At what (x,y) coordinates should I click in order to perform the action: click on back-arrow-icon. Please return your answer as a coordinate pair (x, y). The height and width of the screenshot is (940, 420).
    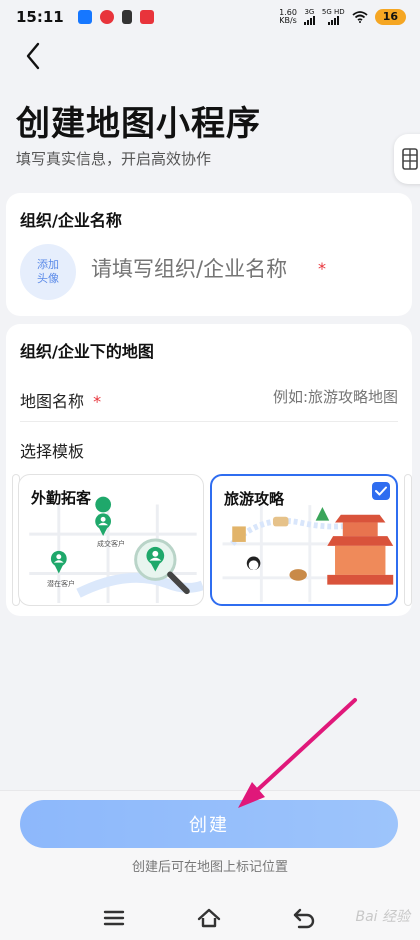
    Looking at the image, I should click on (33, 56).